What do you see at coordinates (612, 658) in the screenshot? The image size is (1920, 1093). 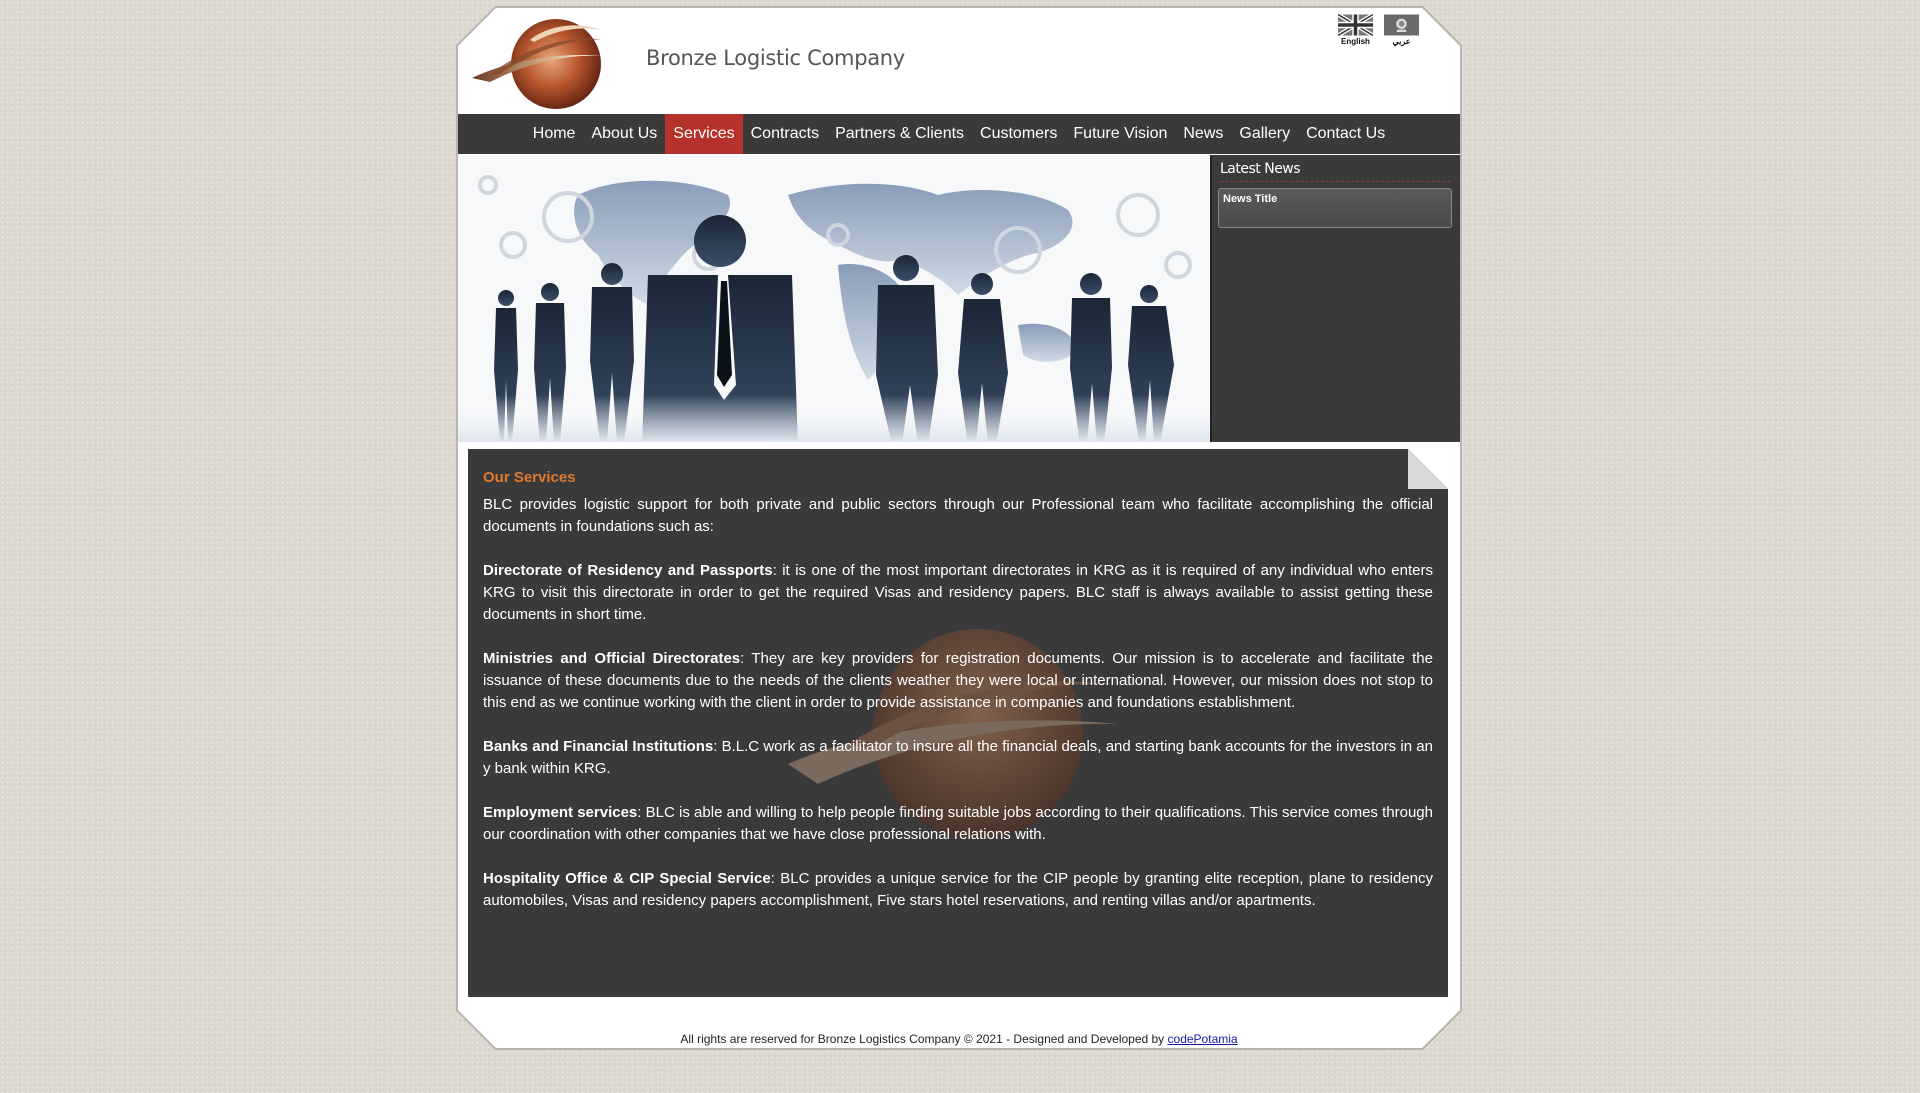 I see `service-heading: Ministries and Official Directorates` at bounding box center [612, 658].